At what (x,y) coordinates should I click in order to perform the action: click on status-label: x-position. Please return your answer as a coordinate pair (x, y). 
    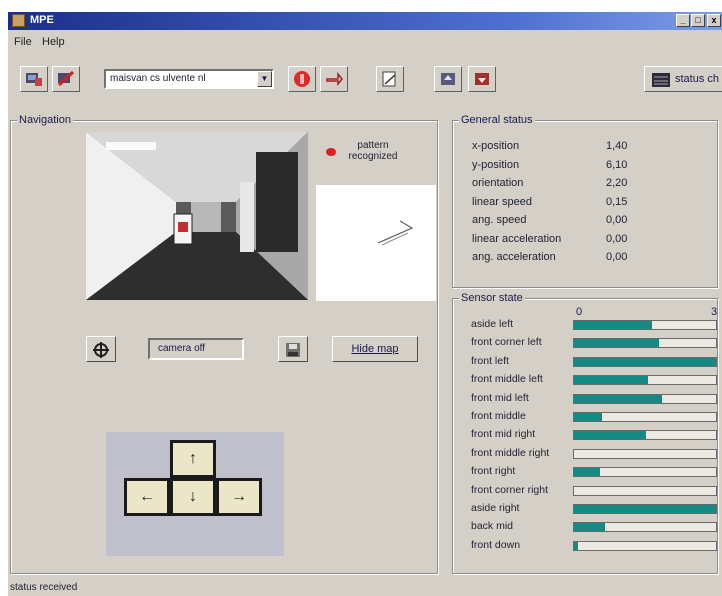
    Looking at the image, I should click on (496, 146).